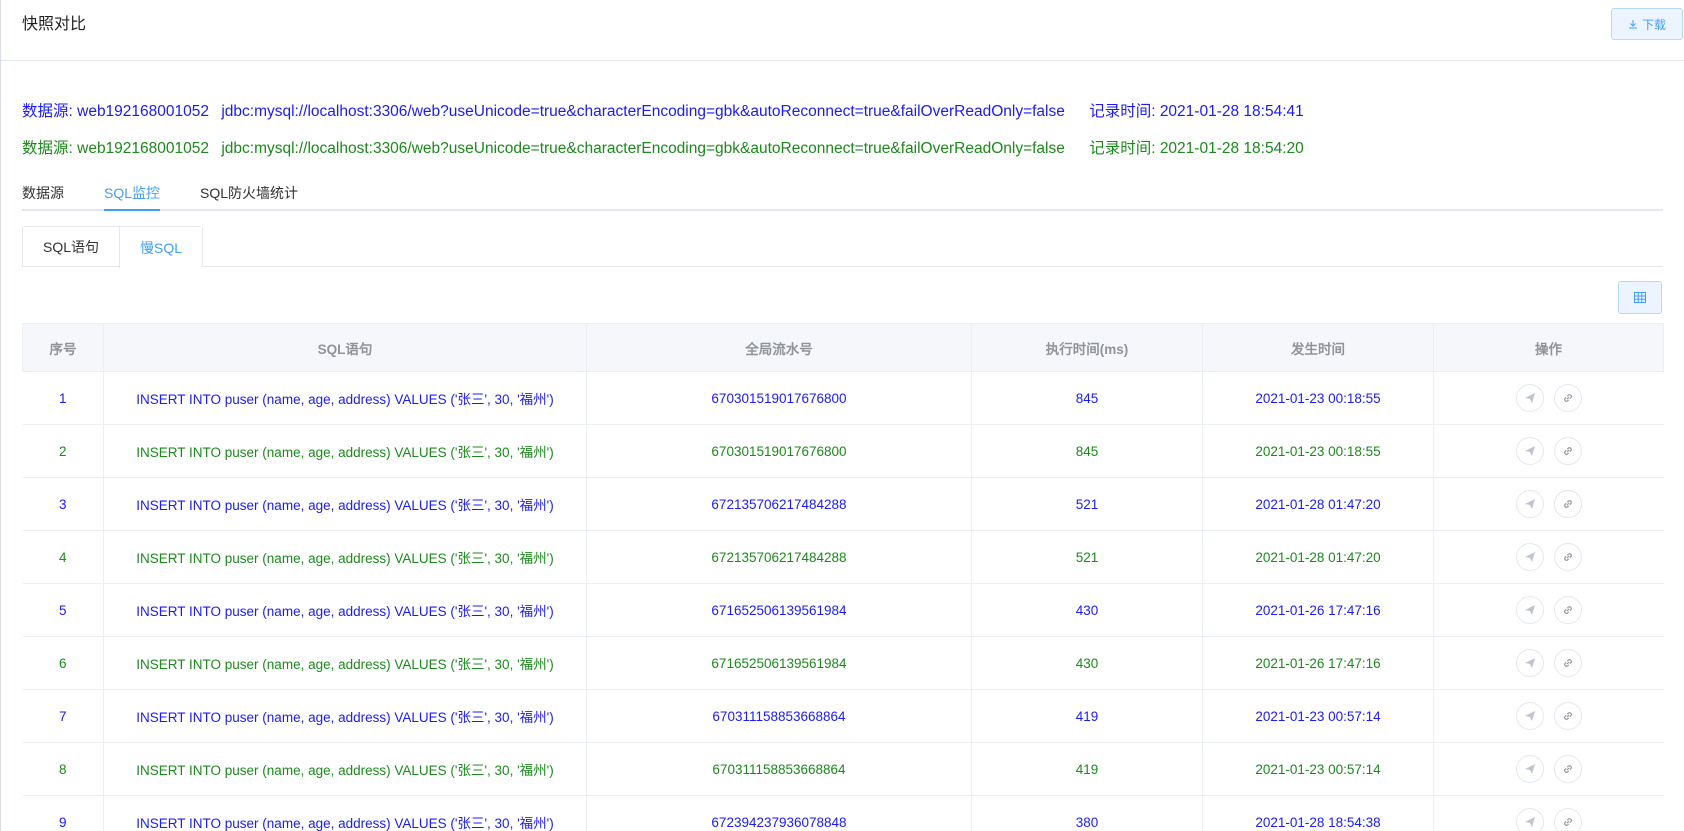 This screenshot has width=1684, height=831. I want to click on cell-serial: 670301519017676800, so click(779, 398).